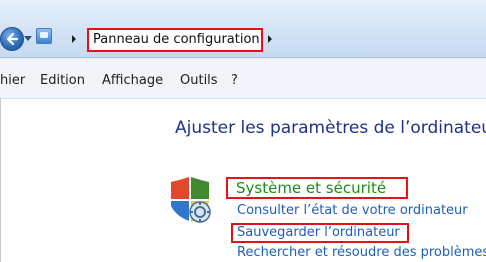 This screenshot has width=486, height=262. What do you see at coordinates (234, 81) in the screenshot?
I see `menu-item-help: ?` at bounding box center [234, 81].